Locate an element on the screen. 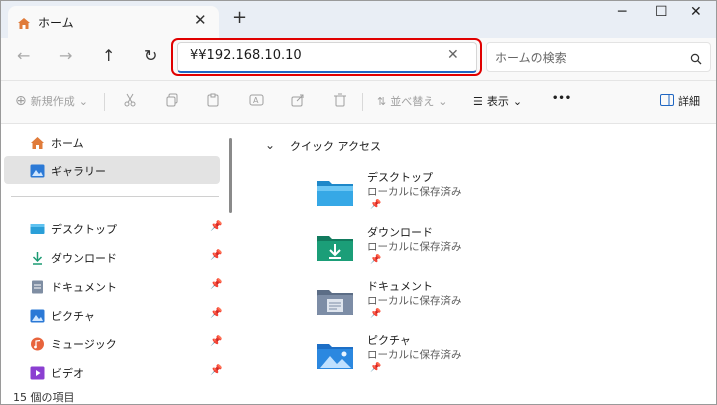 Image resolution: width=717 pixels, height=405 pixels. quick-access-heading: クイック アクセス is located at coordinates (335, 146).